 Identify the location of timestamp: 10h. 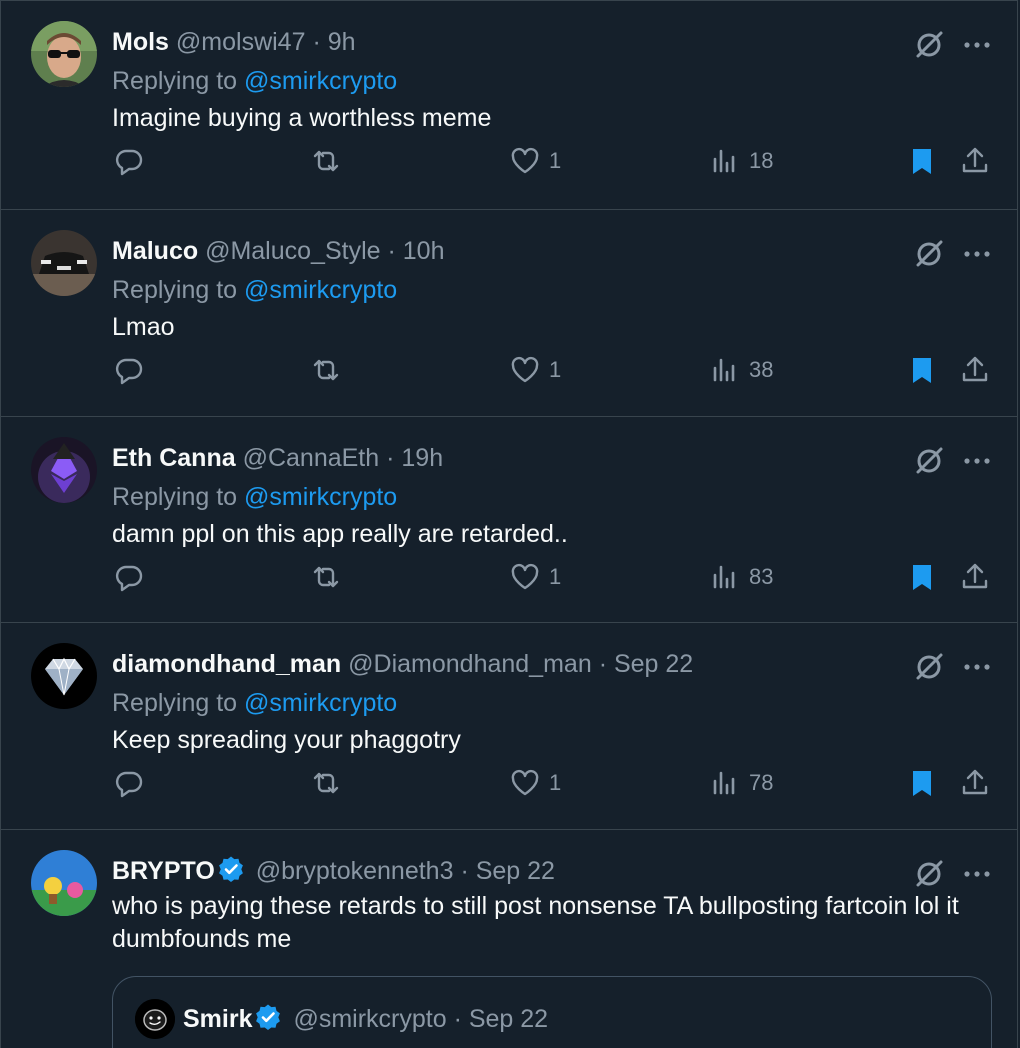
(424, 251).